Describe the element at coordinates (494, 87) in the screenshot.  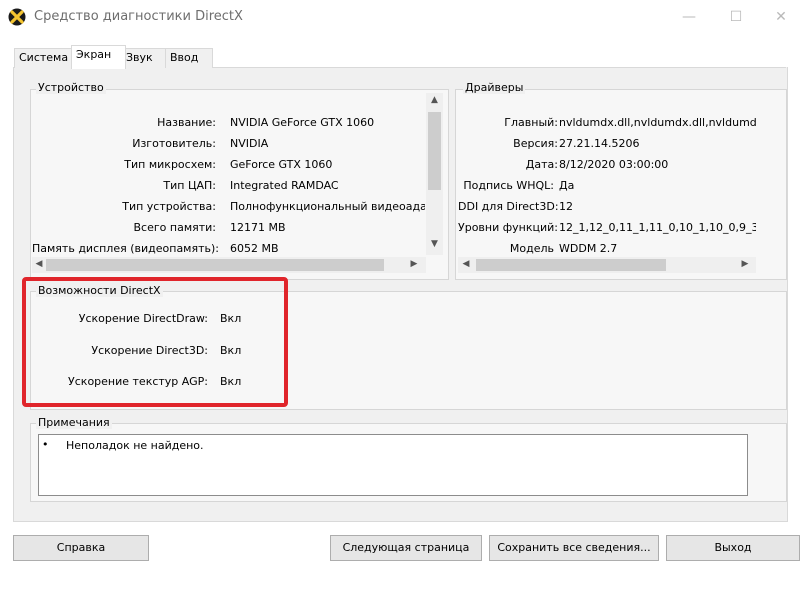
I see `drivers-group-label: Драйверы` at that location.